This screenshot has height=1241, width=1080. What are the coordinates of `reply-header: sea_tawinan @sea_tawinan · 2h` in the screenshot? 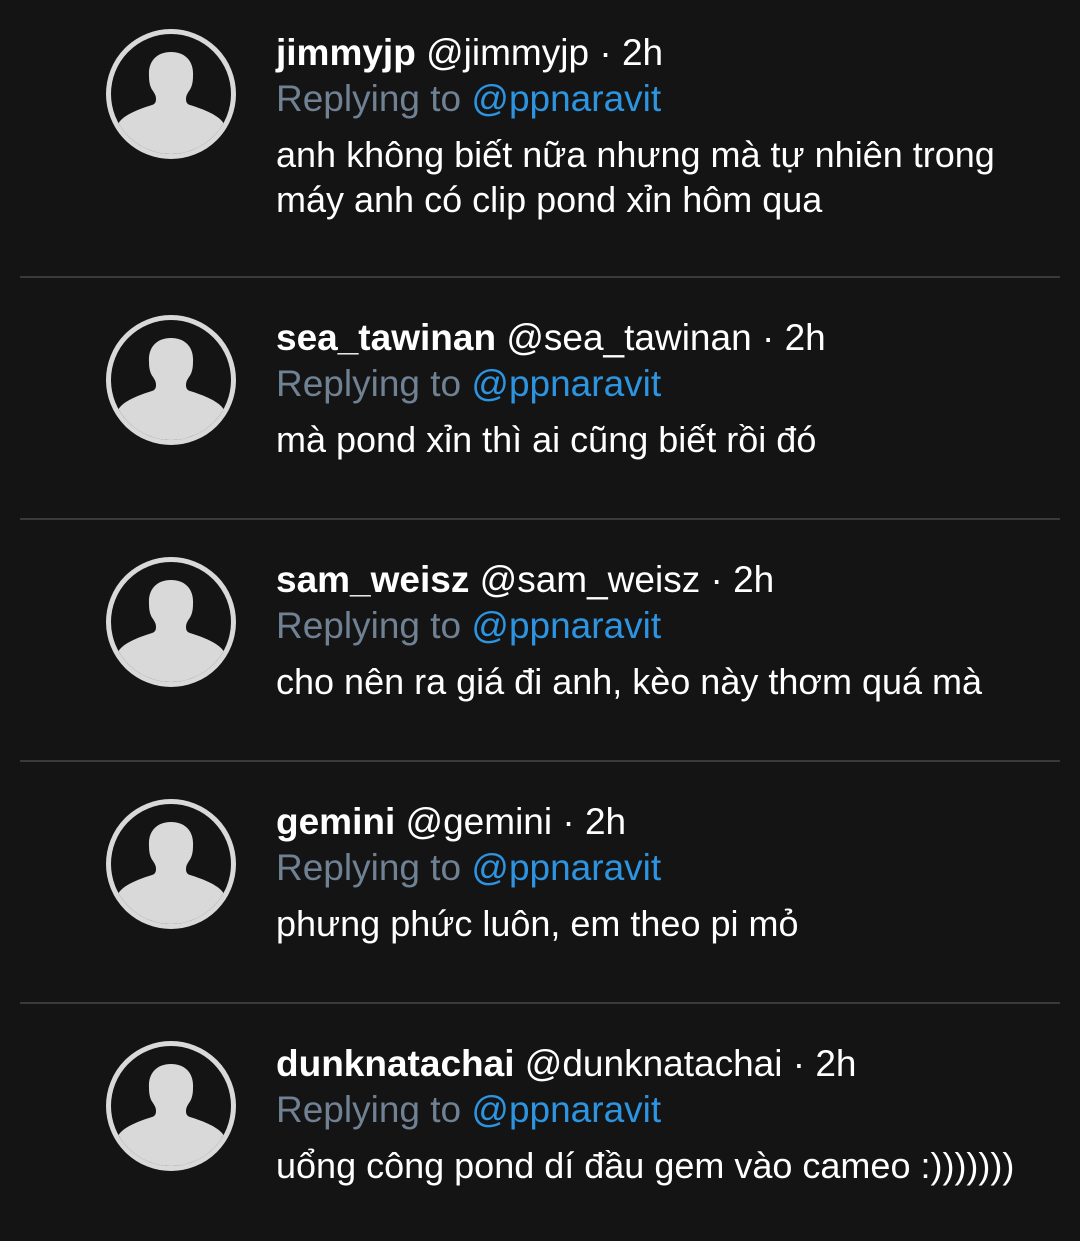 It's located at (668, 338).